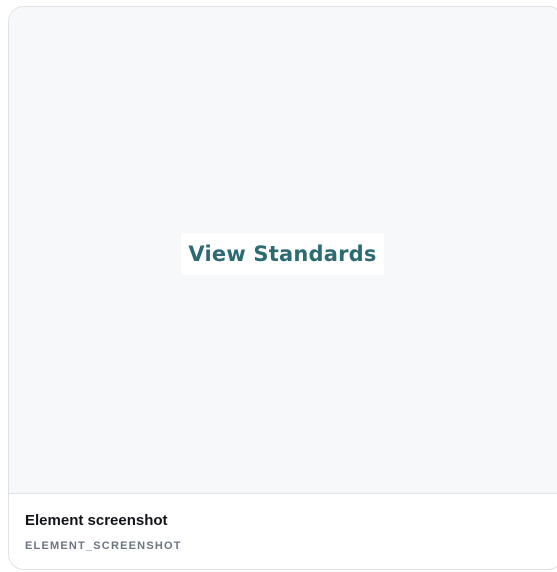 The height and width of the screenshot is (572, 557). I want to click on view-standards-label: View Standards, so click(282, 254).